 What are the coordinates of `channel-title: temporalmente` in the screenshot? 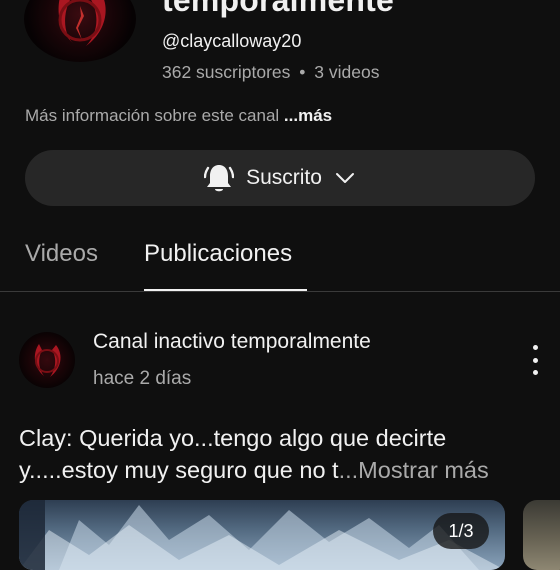 It's located at (278, 9).